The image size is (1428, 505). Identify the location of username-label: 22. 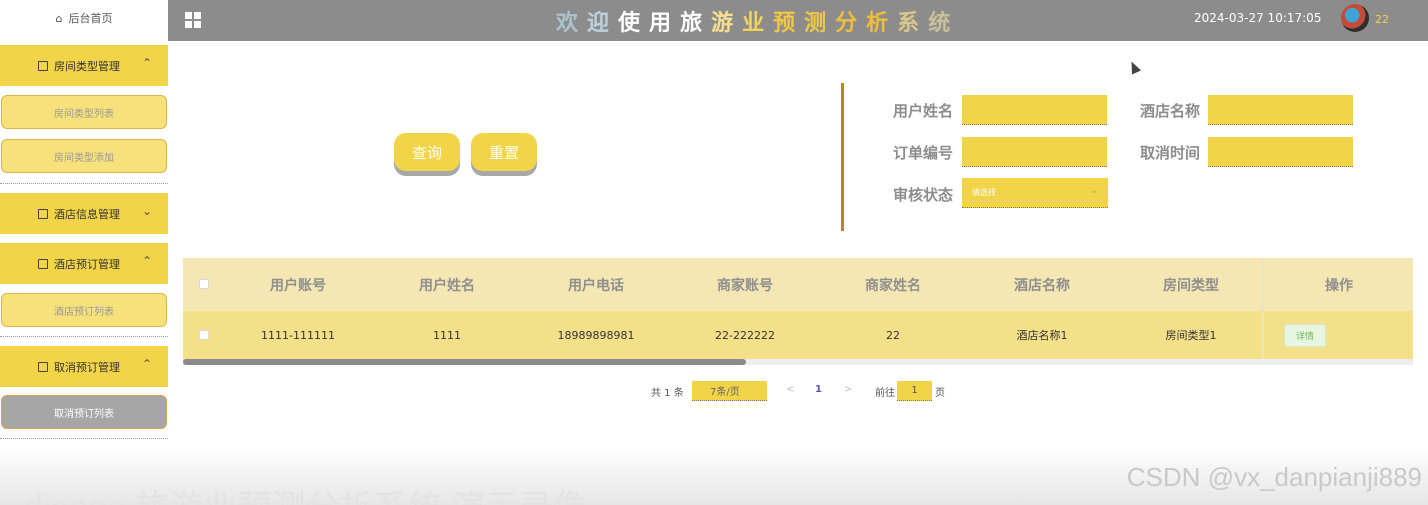
(1382, 19).